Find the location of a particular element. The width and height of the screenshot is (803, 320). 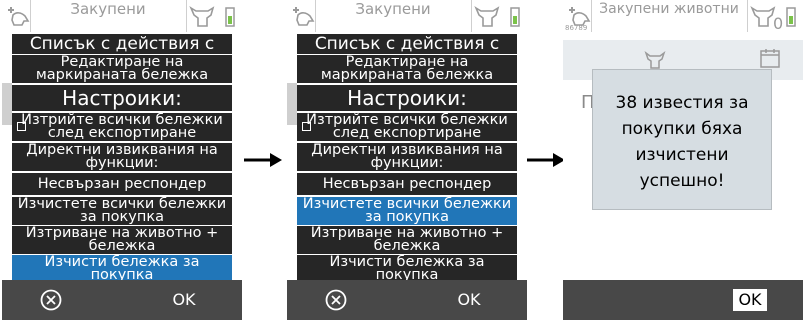

app-header: 86789 Закупени животни 0 is located at coordinates (683, 16).